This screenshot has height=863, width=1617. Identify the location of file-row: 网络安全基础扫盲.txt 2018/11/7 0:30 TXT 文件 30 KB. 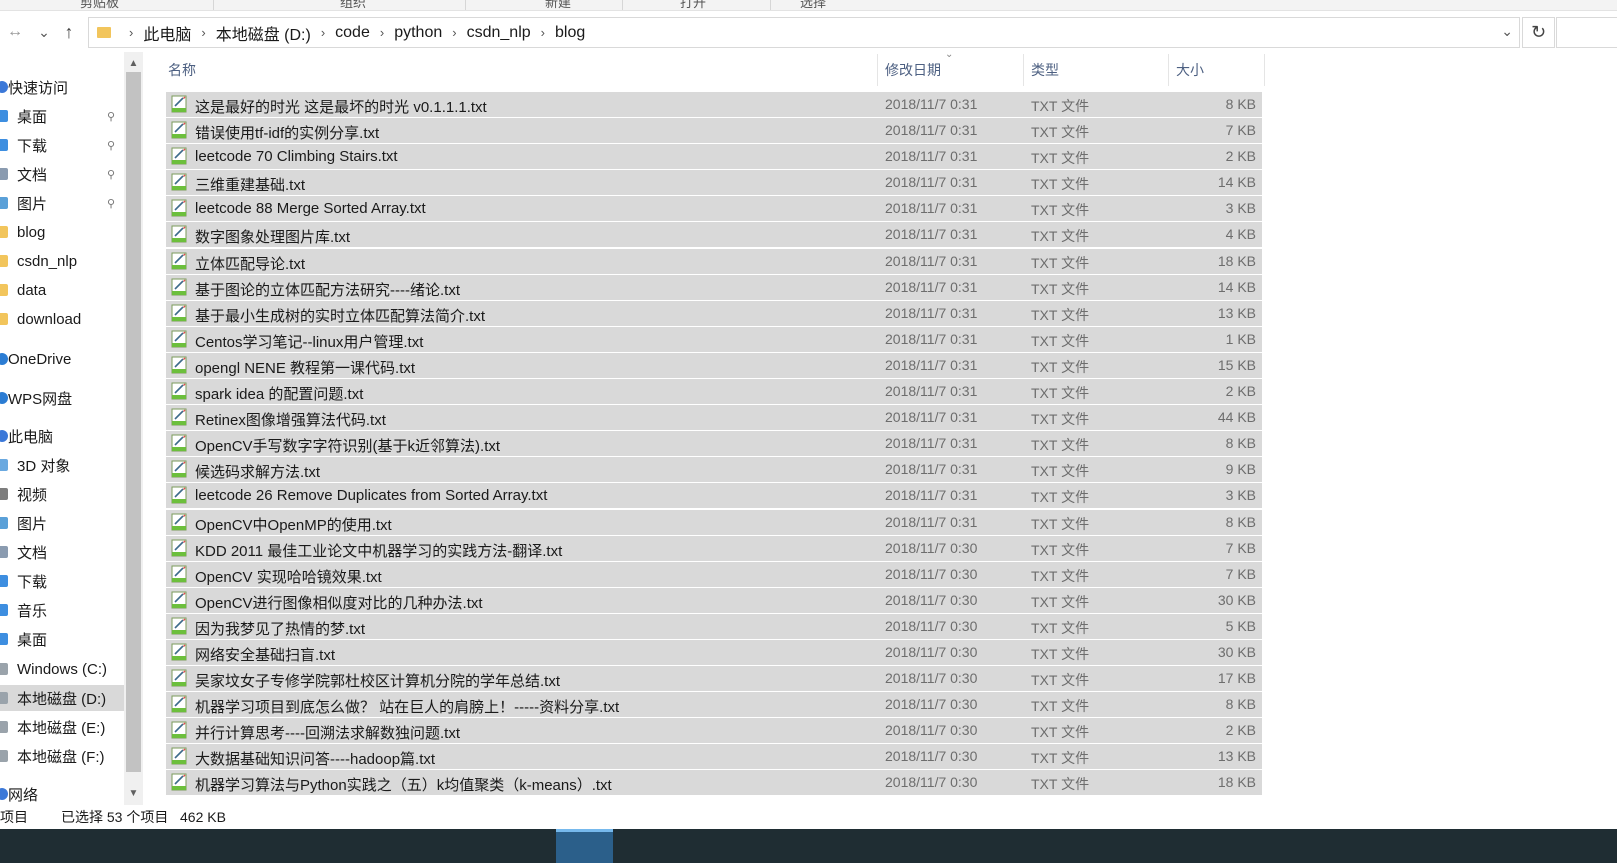
(714, 652).